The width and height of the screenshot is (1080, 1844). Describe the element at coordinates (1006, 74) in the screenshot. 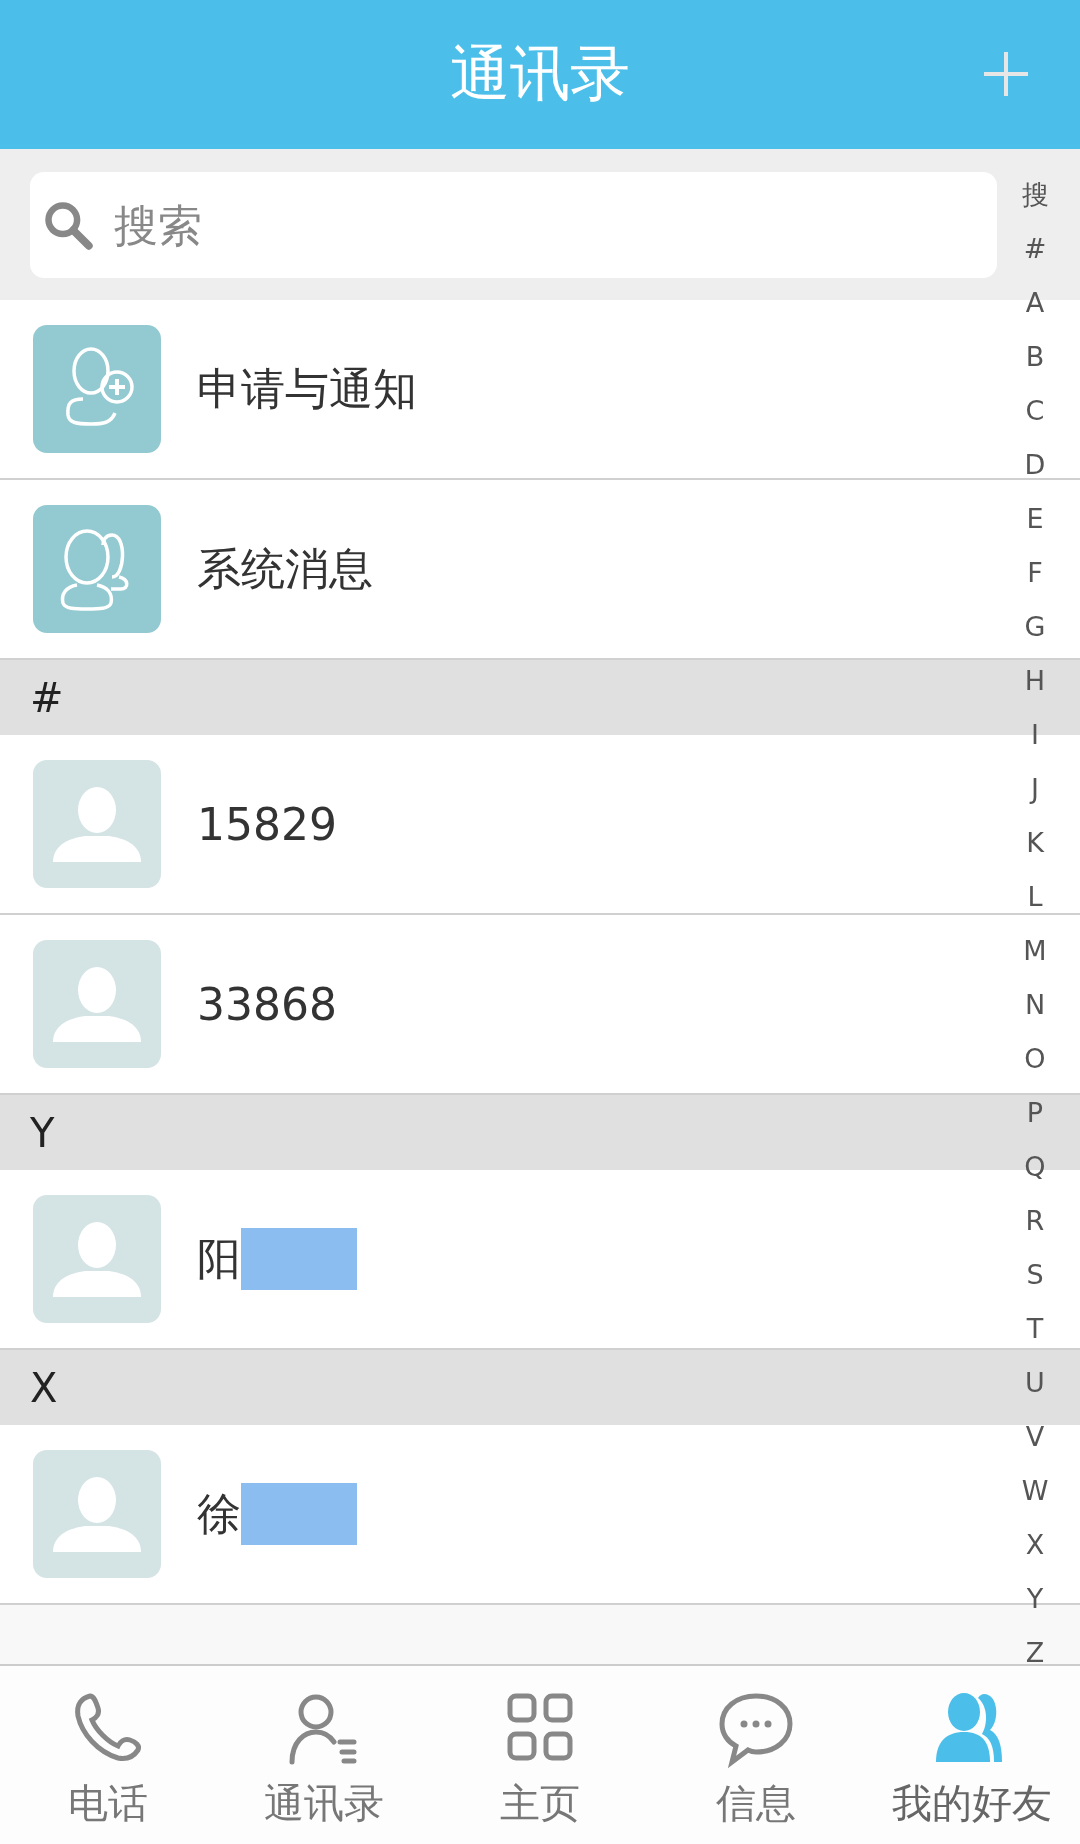

I see `add-icon` at that location.